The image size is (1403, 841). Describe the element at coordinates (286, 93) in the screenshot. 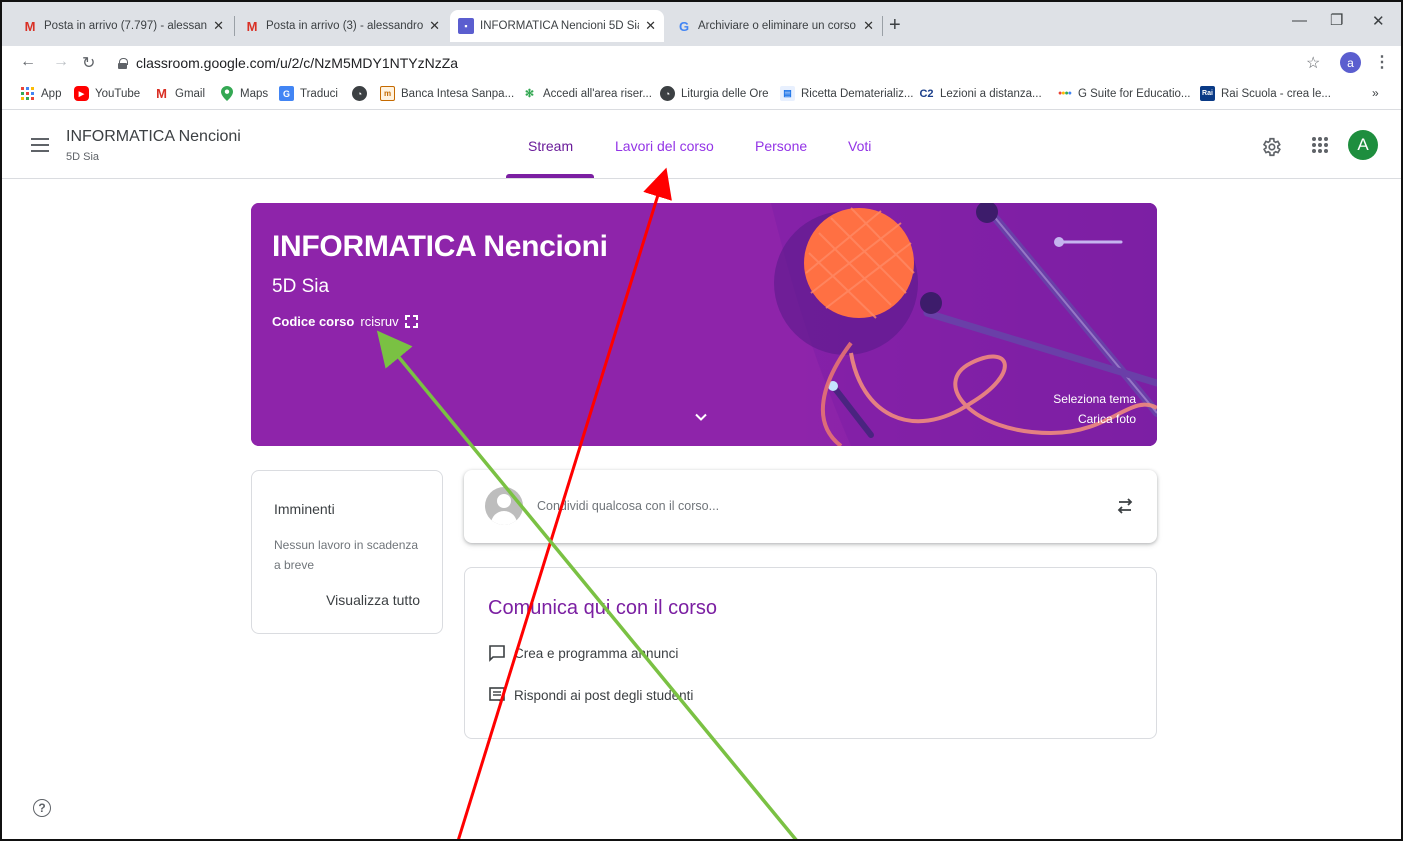

I see `translate-icon: G` at that location.